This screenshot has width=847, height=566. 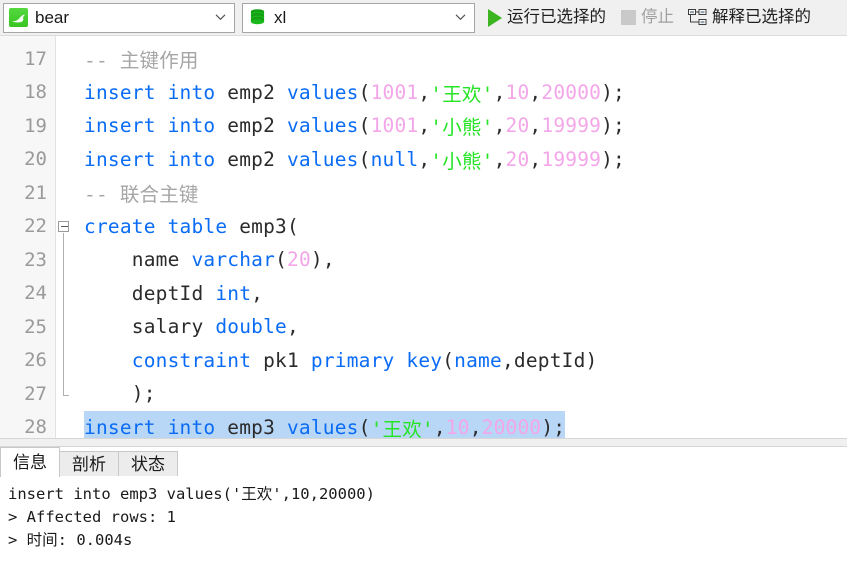 I want to click on code-line: 24 deptId int,, so click(x=423, y=294).